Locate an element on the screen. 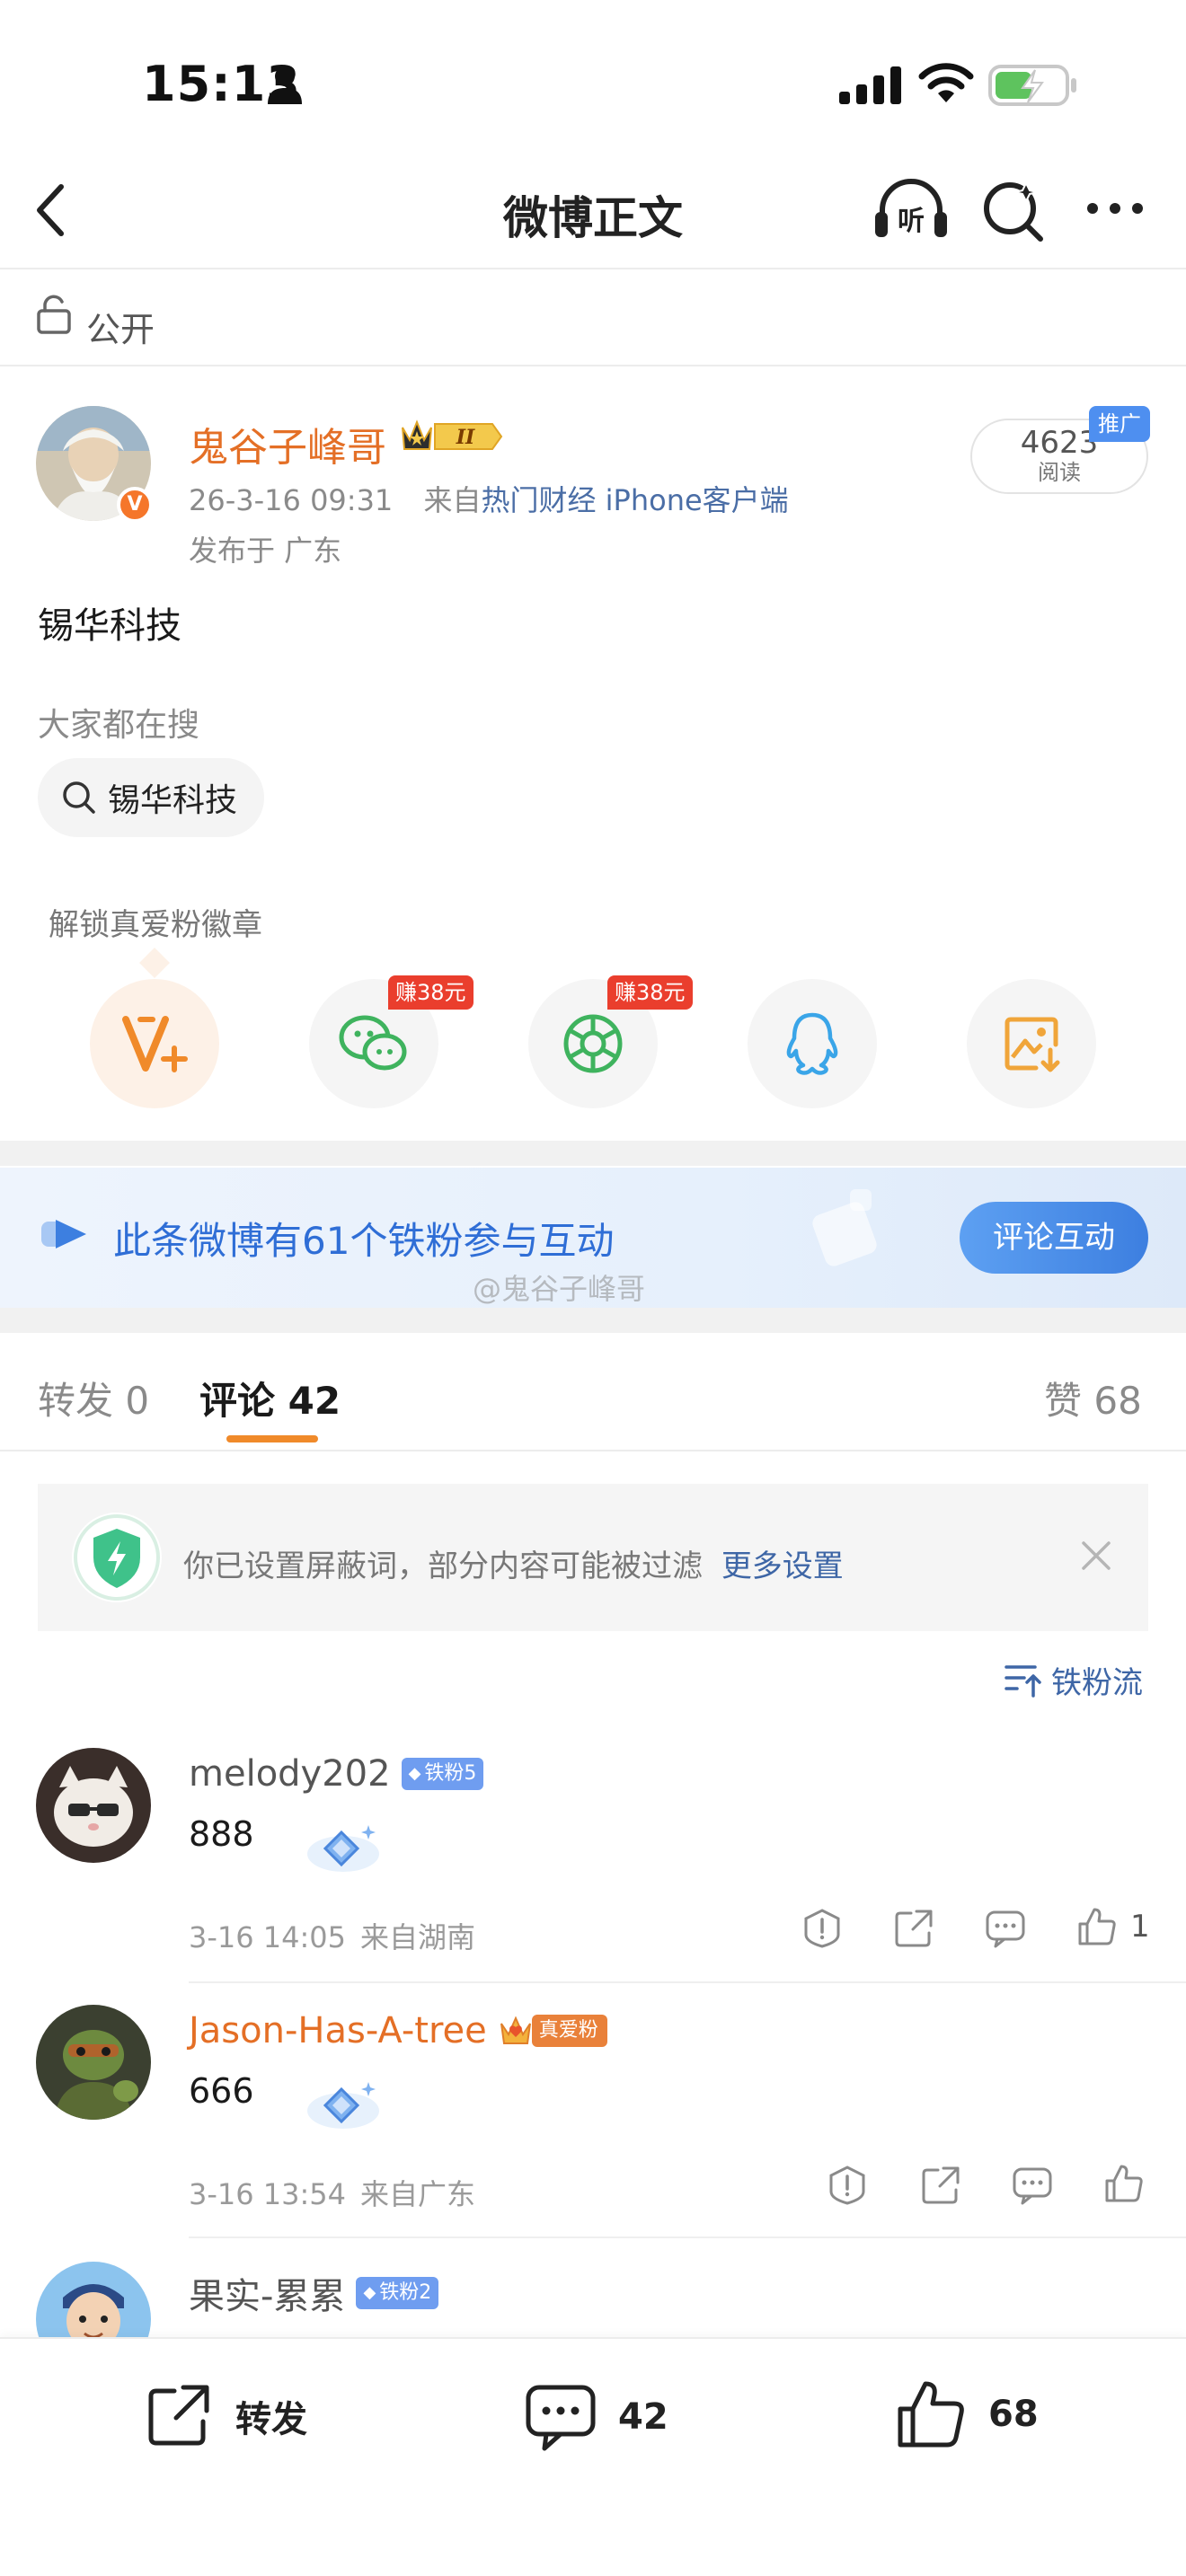 The width and height of the screenshot is (1186, 2576). comment-like-button: 1 is located at coordinates (1113, 1926).